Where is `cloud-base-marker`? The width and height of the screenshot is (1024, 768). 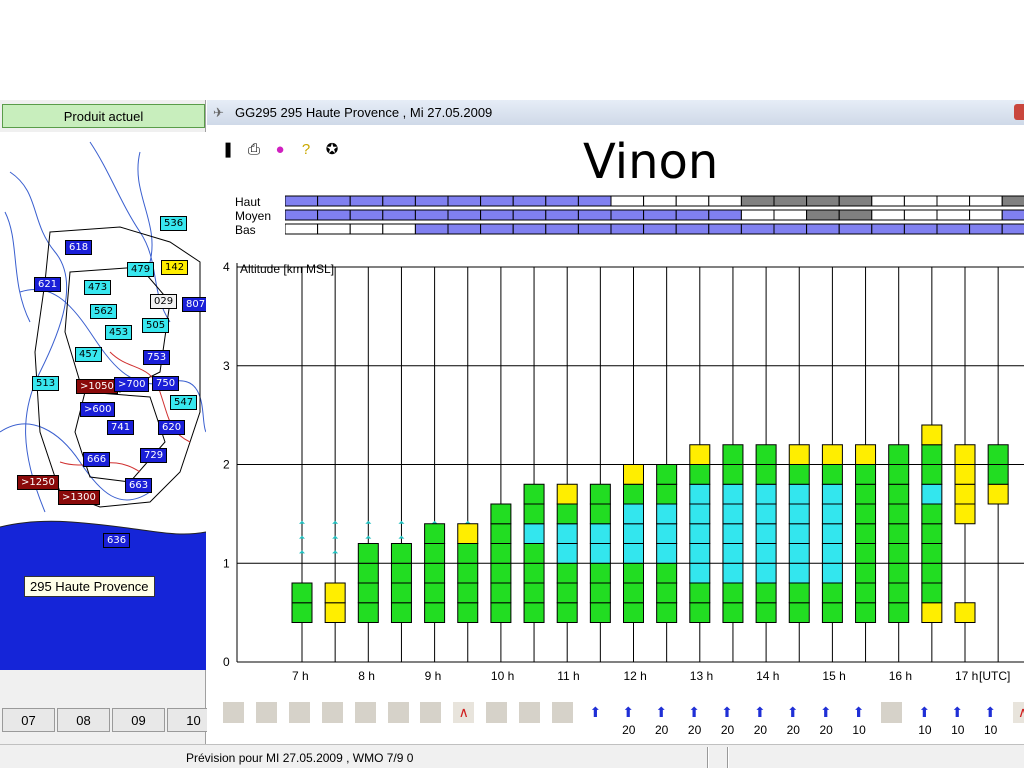 cloud-base-marker is located at coordinates (368, 522).